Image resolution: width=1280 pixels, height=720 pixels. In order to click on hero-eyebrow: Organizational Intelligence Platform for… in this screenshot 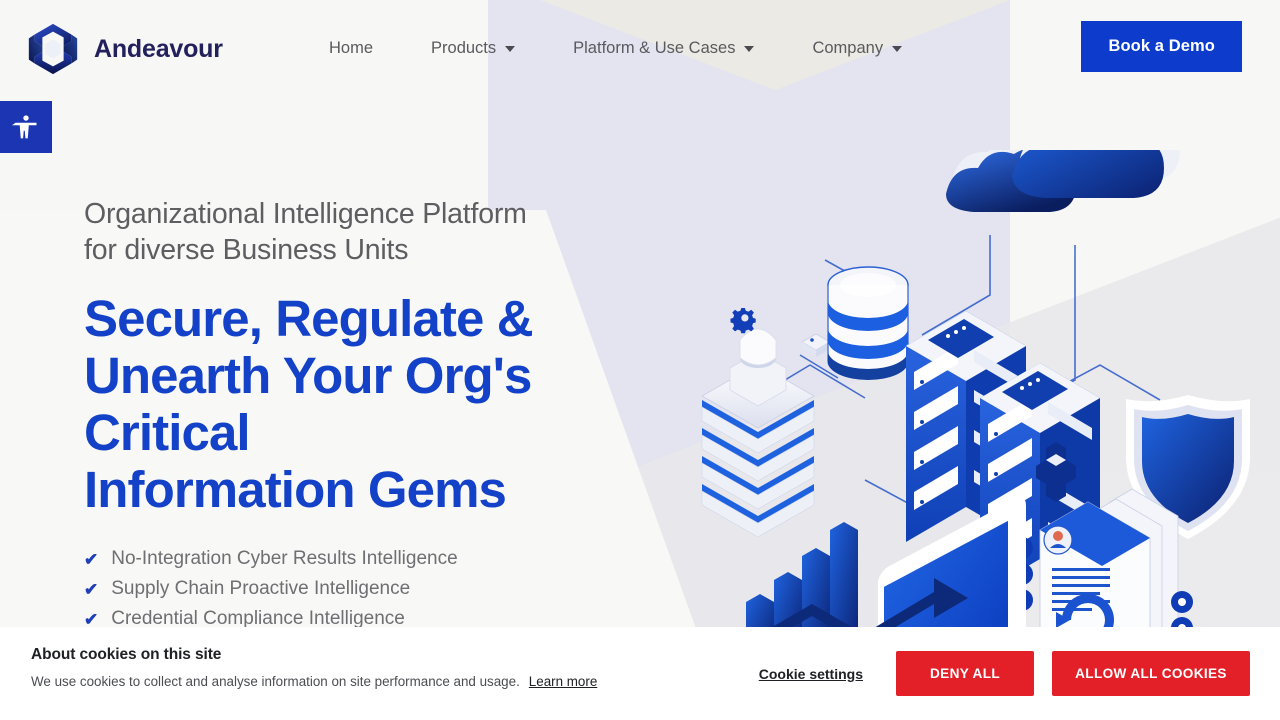, I will do `click(384, 232)`.